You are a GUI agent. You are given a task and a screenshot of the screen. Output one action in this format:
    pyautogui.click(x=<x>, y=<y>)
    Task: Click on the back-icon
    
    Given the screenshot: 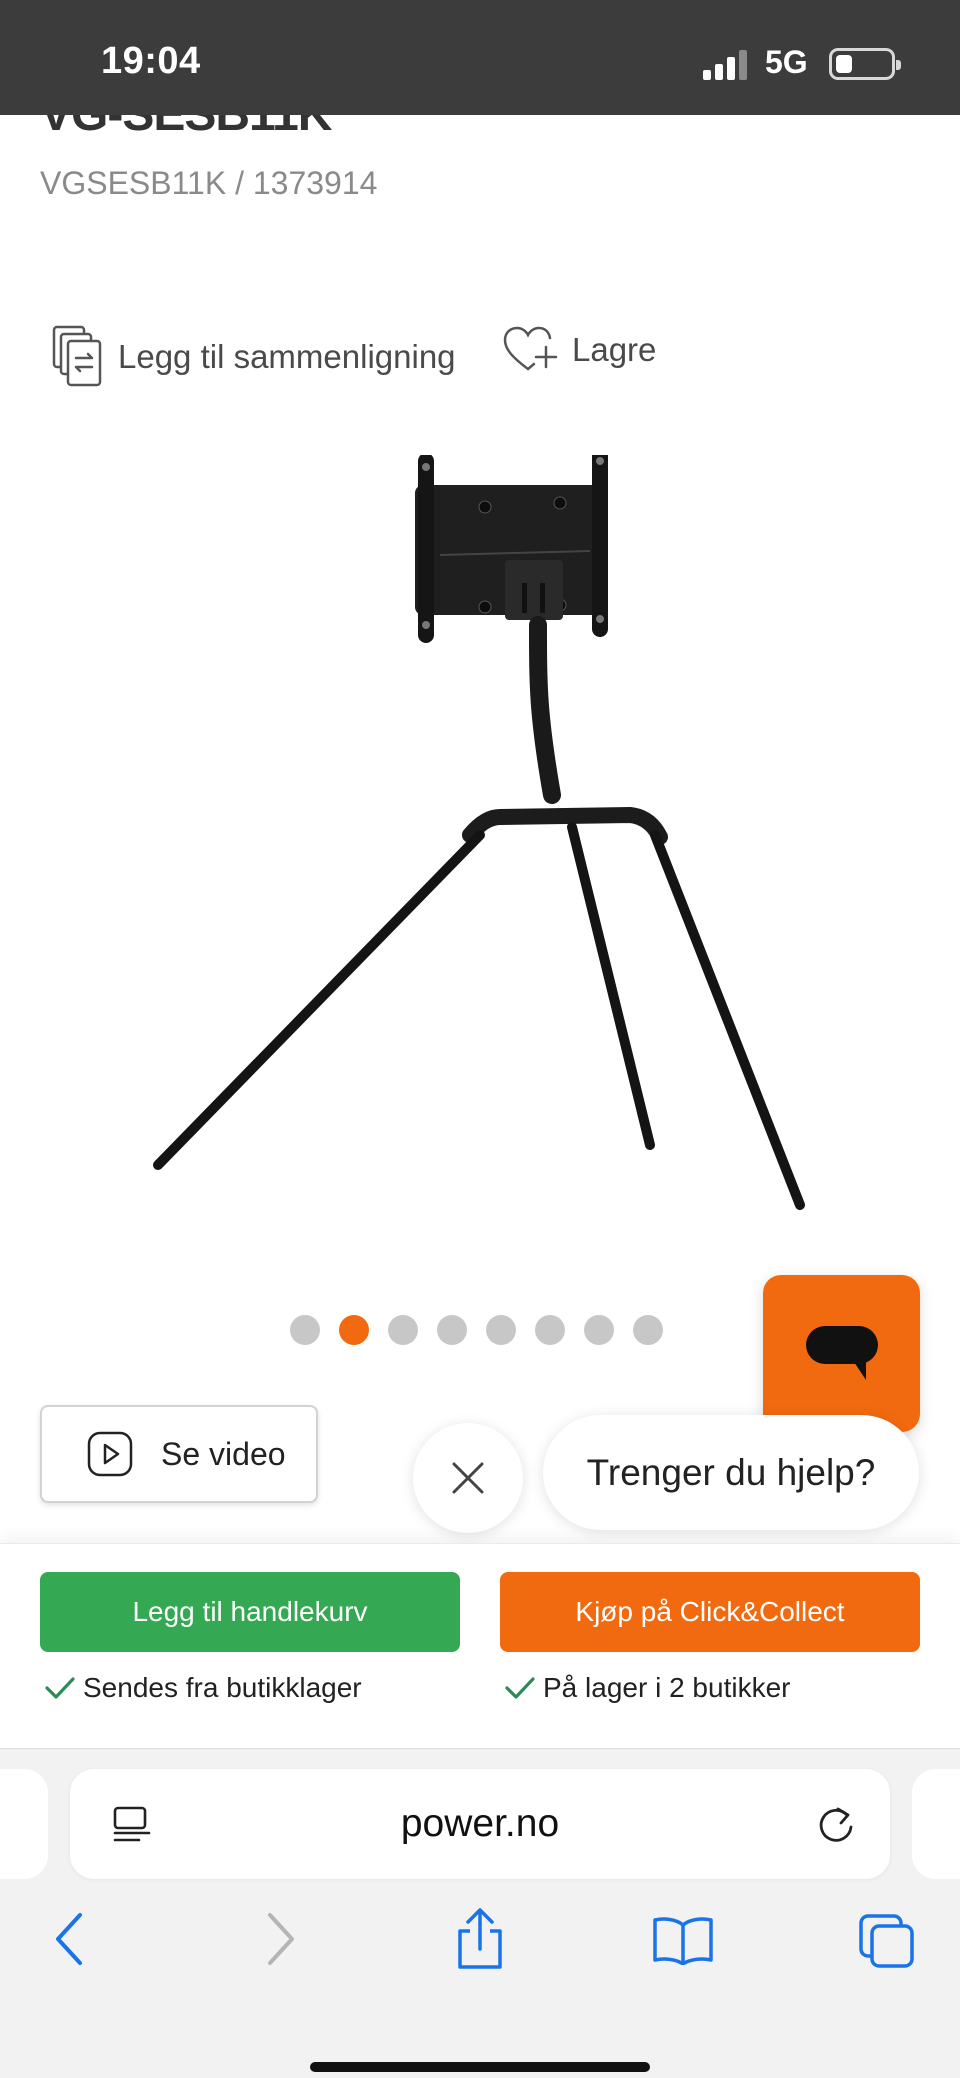 What is the action you would take?
    pyautogui.click(x=70, y=1939)
    